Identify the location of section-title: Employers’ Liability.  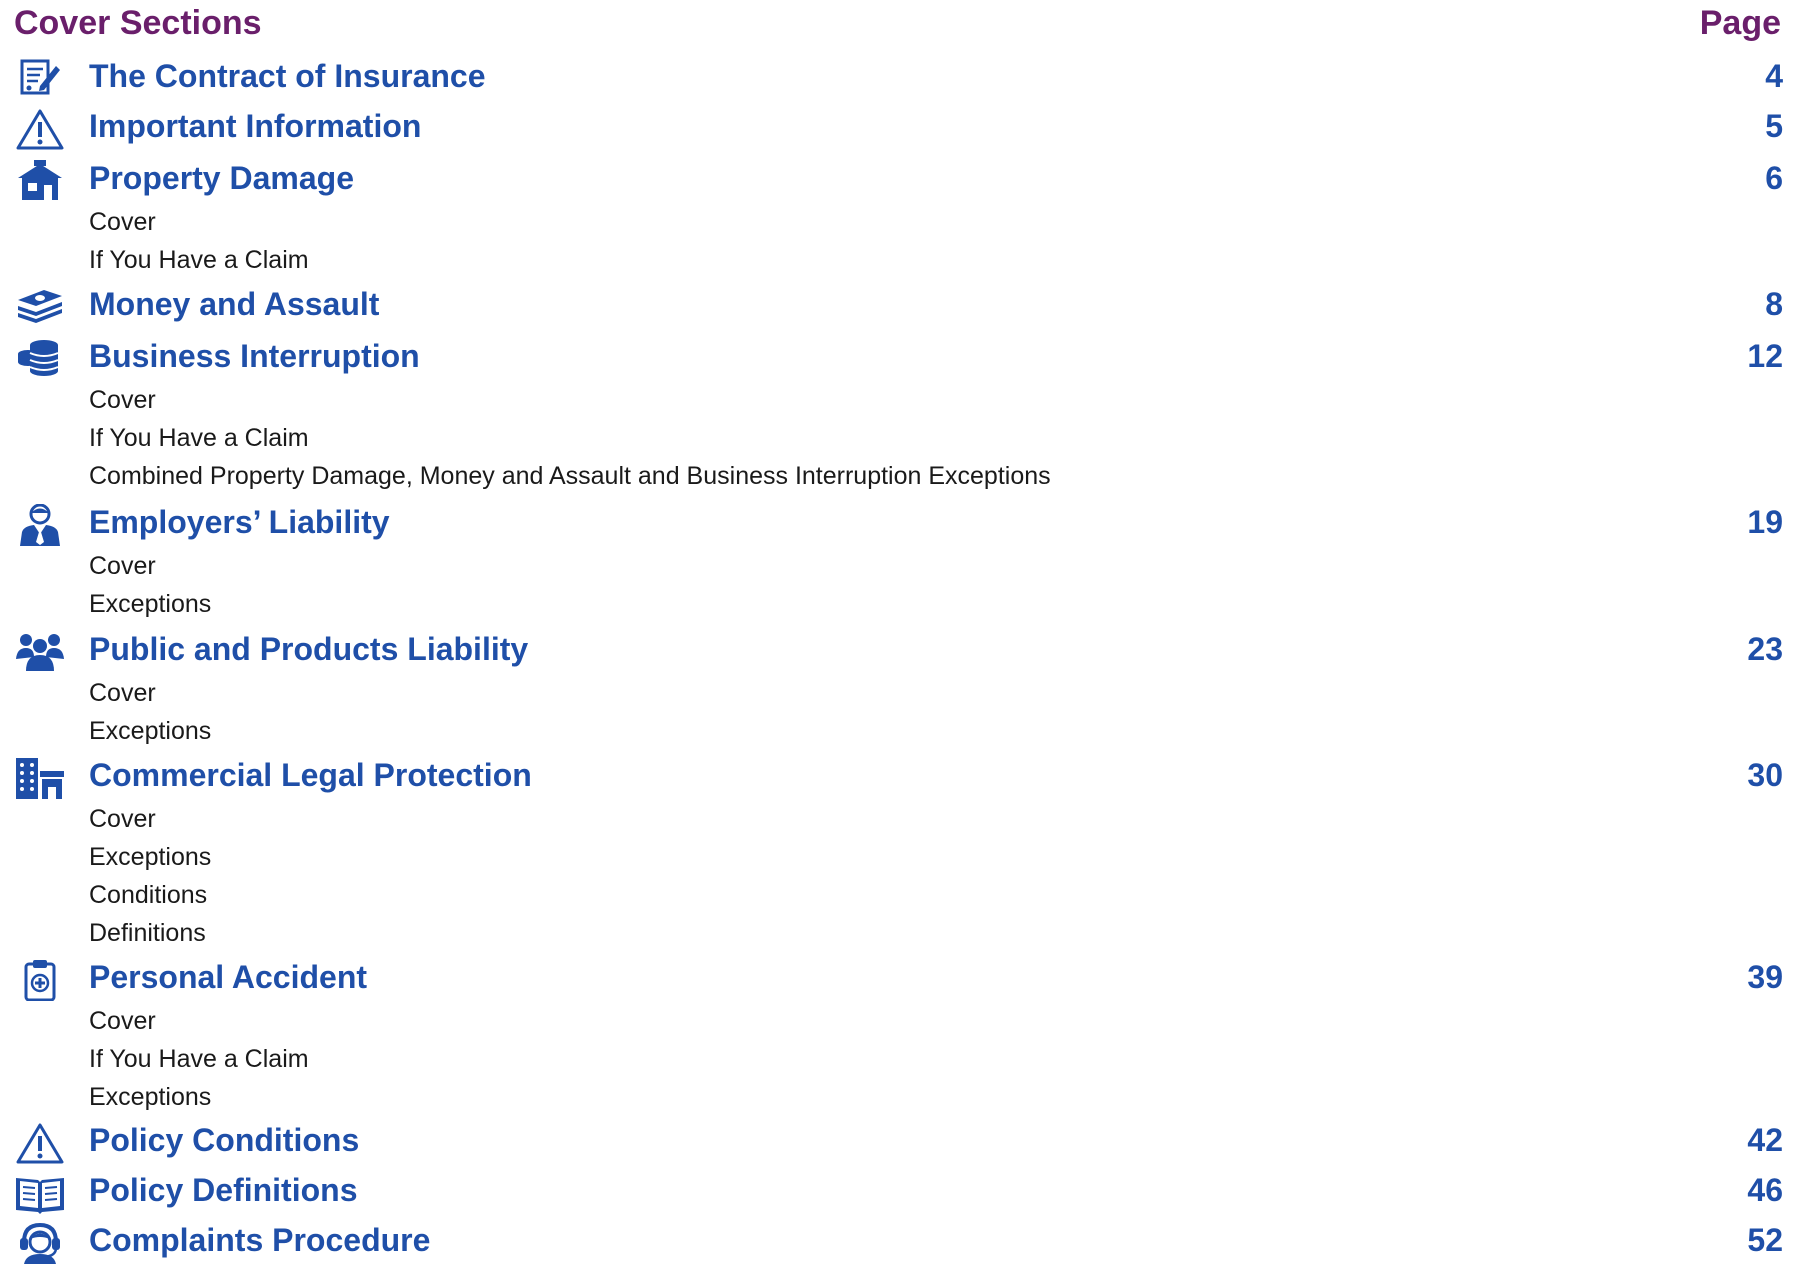
(239, 522).